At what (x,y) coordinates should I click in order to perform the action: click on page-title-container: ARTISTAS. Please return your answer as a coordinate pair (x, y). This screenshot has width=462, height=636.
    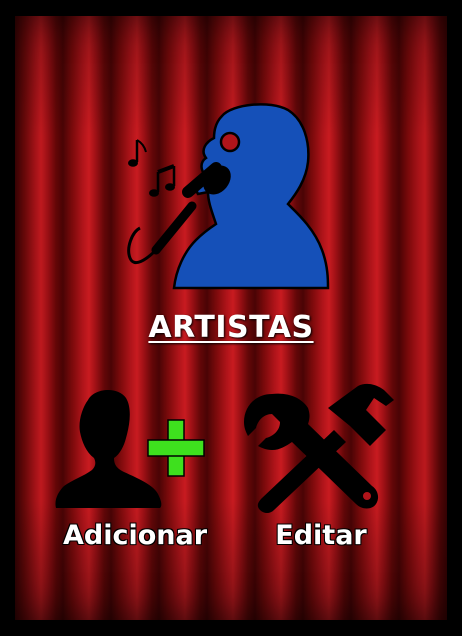
    Looking at the image, I should click on (231, 327).